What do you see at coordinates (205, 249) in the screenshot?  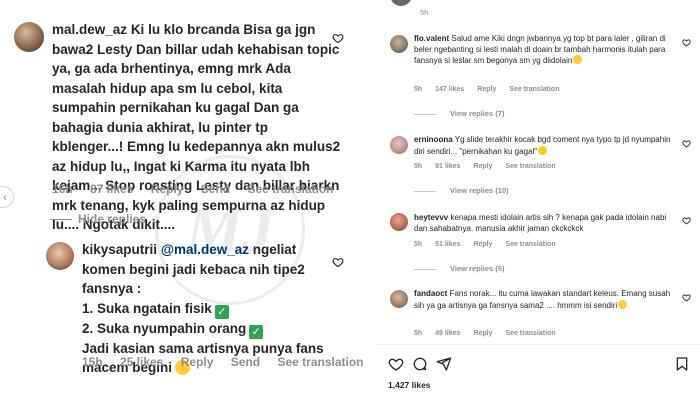 I see `mention-link: @mal.dew_az` at bounding box center [205, 249].